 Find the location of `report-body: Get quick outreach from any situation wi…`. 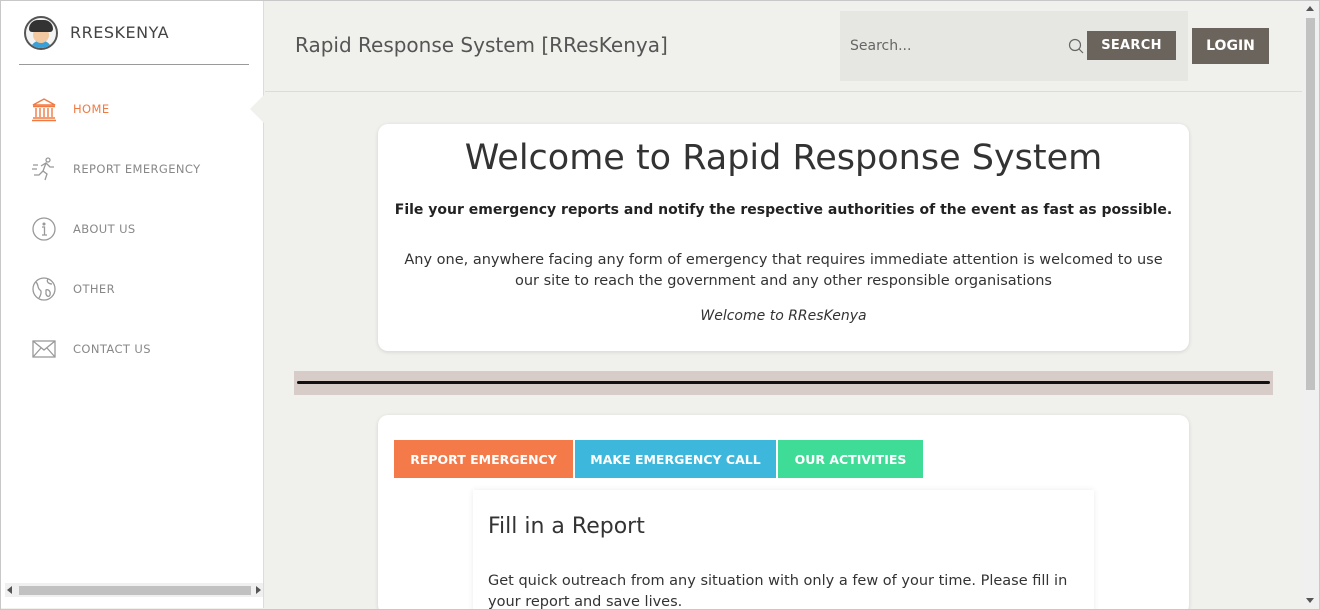

report-body: Get quick outreach from any situation wi… is located at coordinates (778, 591).